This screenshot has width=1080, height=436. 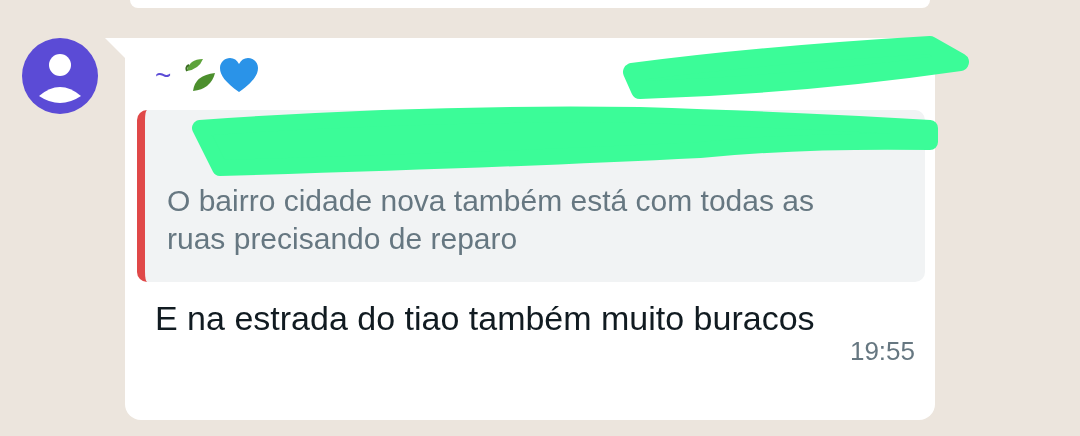 What do you see at coordinates (491, 220) in the screenshot?
I see `quoted-text: O bairro cidade nova também está com todas as ruas precisando de reparo` at bounding box center [491, 220].